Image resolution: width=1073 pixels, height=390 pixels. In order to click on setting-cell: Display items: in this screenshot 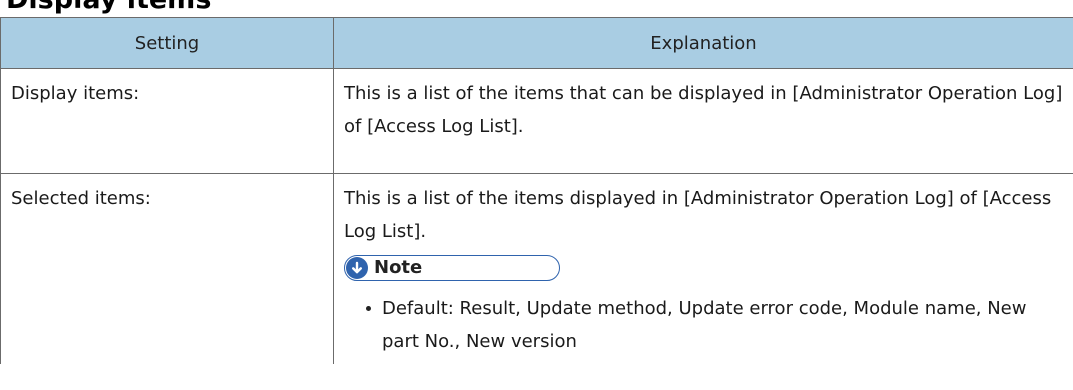, I will do `click(167, 121)`.